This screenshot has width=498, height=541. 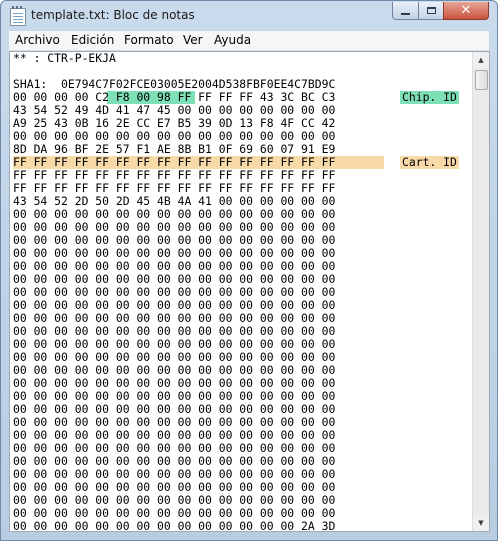 What do you see at coordinates (18, 16) in the screenshot?
I see `notepad-icon` at bounding box center [18, 16].